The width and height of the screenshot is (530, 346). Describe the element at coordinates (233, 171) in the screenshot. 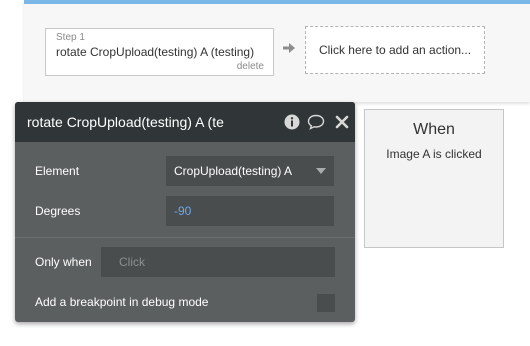

I see `element-dropdown-value: CropUpload(testing) A` at that location.